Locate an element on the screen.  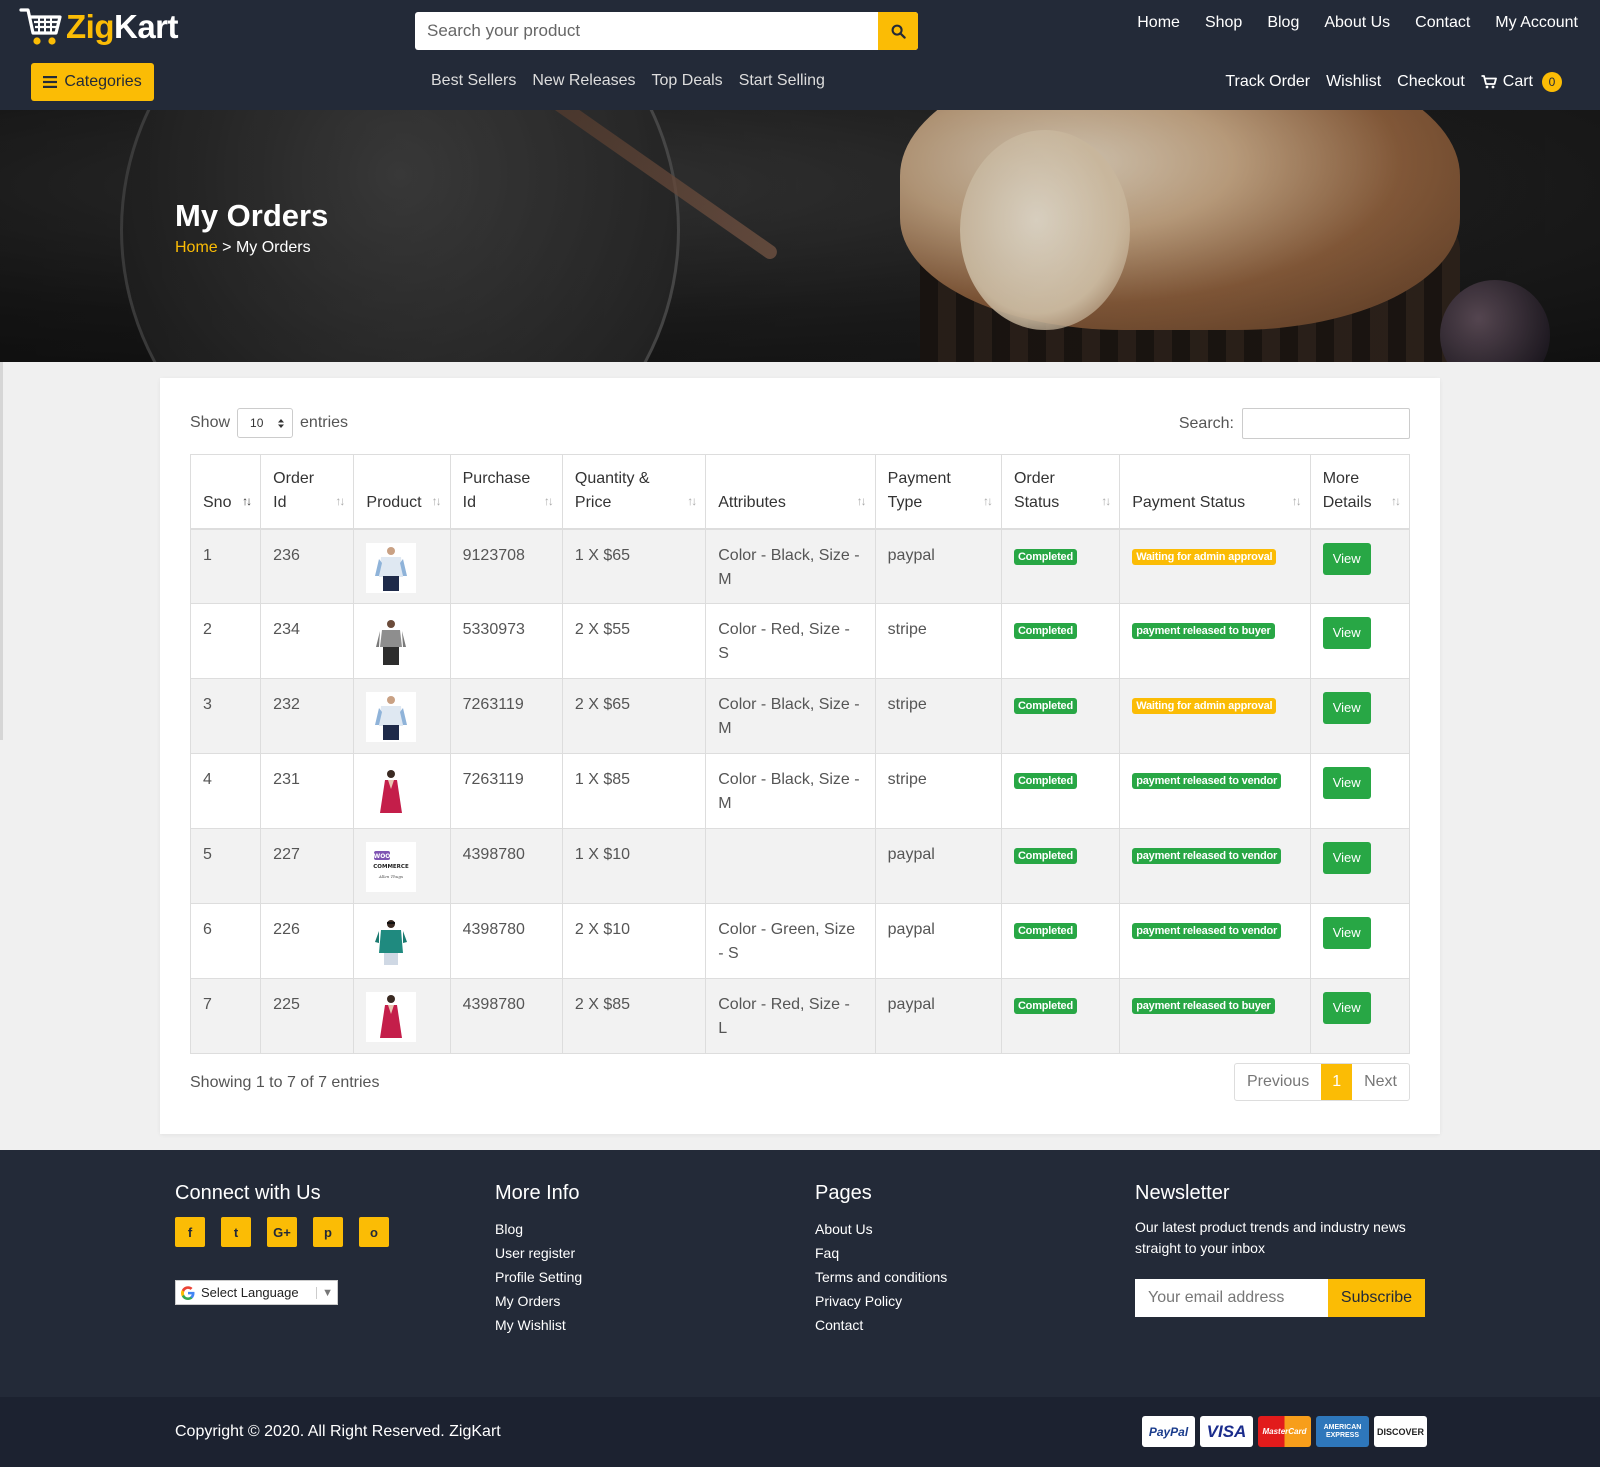
pinterest-icon: p is located at coordinates (328, 1232).